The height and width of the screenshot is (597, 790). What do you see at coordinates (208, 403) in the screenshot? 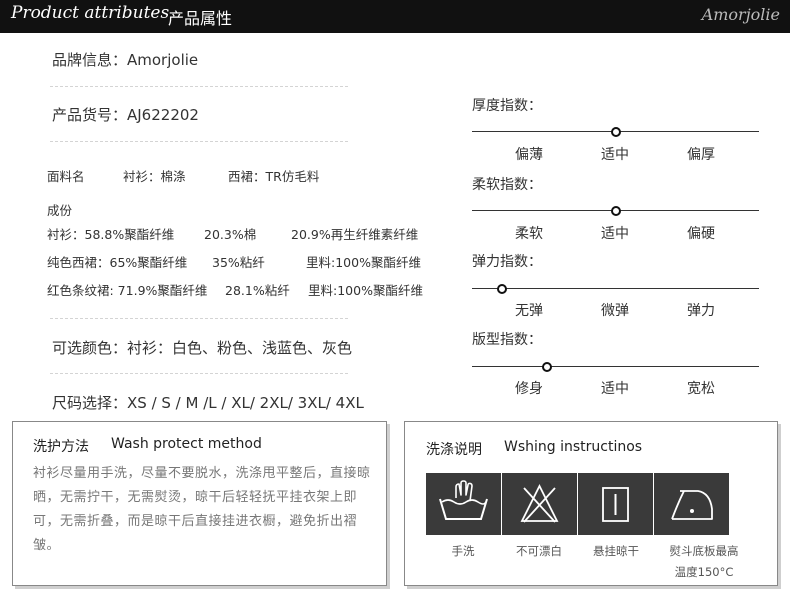
I see `size-options: 尺码选择：XS / S / M /L / XL/ 2XL/ 3XL/ 4XL` at bounding box center [208, 403].